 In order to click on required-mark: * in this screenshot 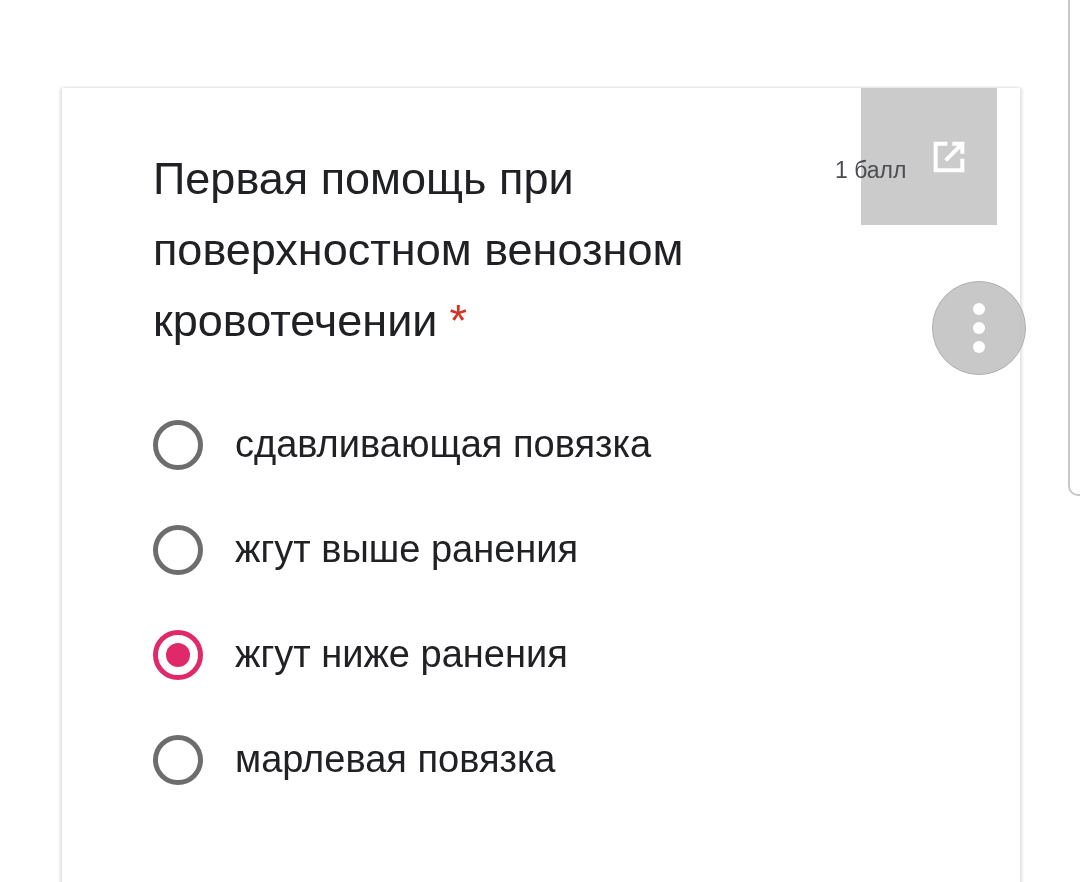, I will do `click(458, 320)`.